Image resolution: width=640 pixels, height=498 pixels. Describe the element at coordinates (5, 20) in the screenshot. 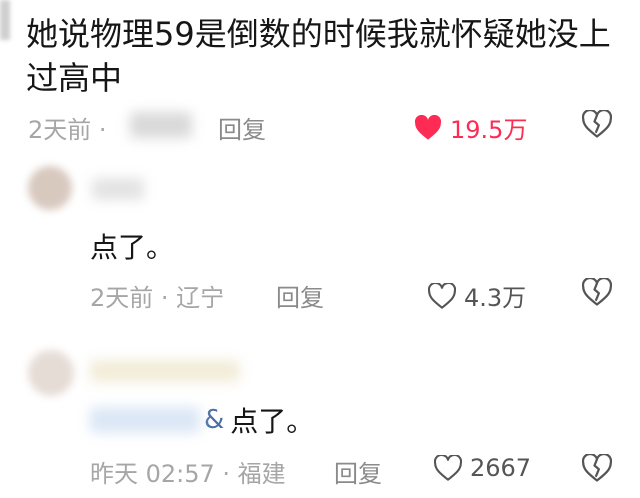

I see `avatar-edge` at that location.